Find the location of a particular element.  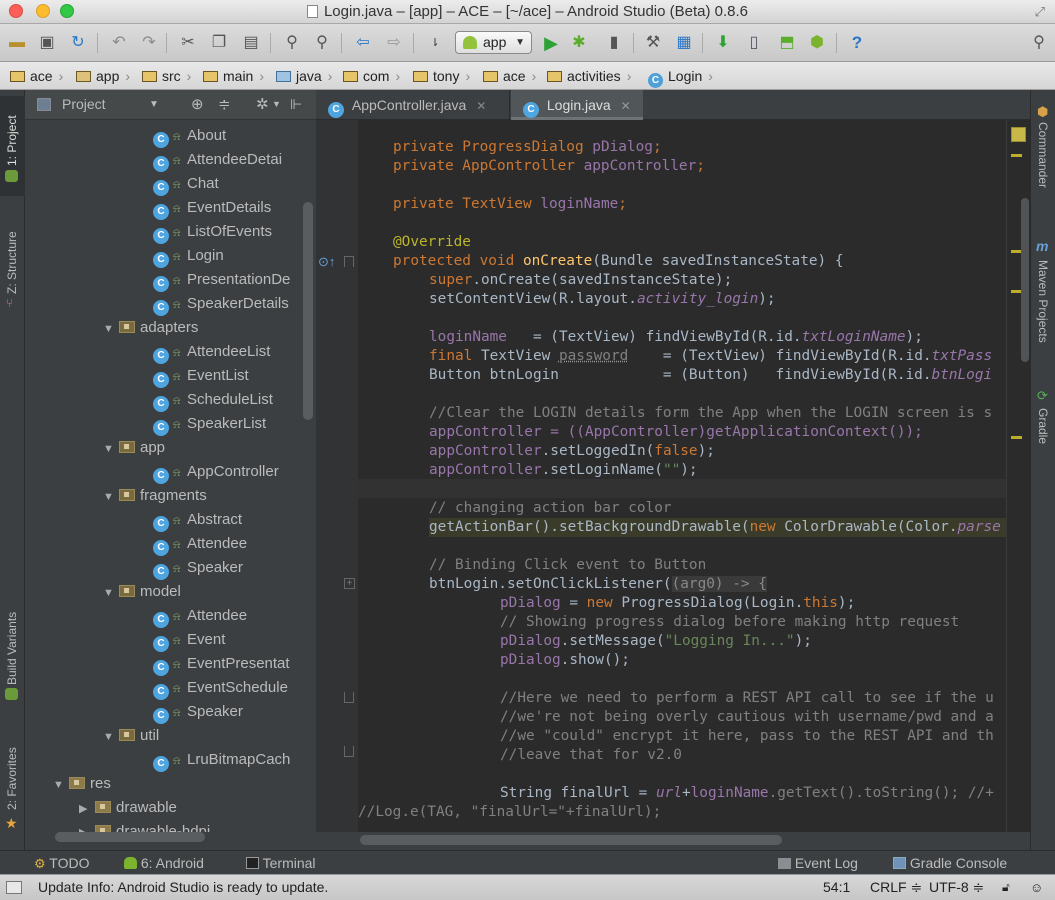

tool-window-commander: Commander is located at coordinates (1043, 155).